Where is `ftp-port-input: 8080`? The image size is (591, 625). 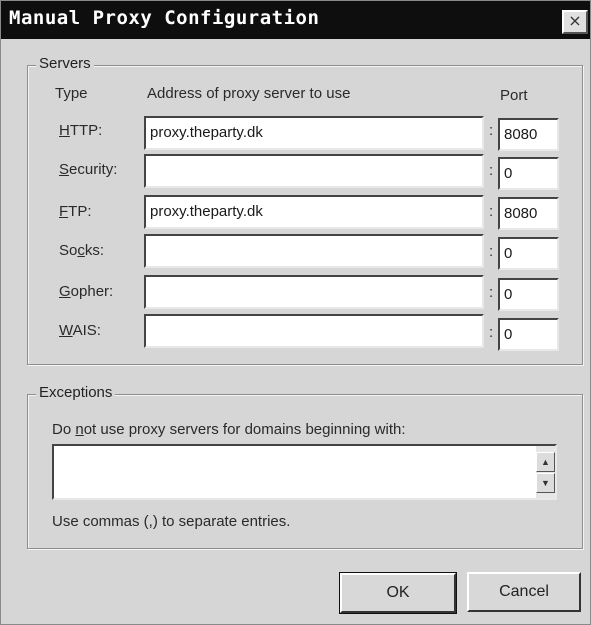
ftp-port-input: 8080 is located at coordinates (528, 213).